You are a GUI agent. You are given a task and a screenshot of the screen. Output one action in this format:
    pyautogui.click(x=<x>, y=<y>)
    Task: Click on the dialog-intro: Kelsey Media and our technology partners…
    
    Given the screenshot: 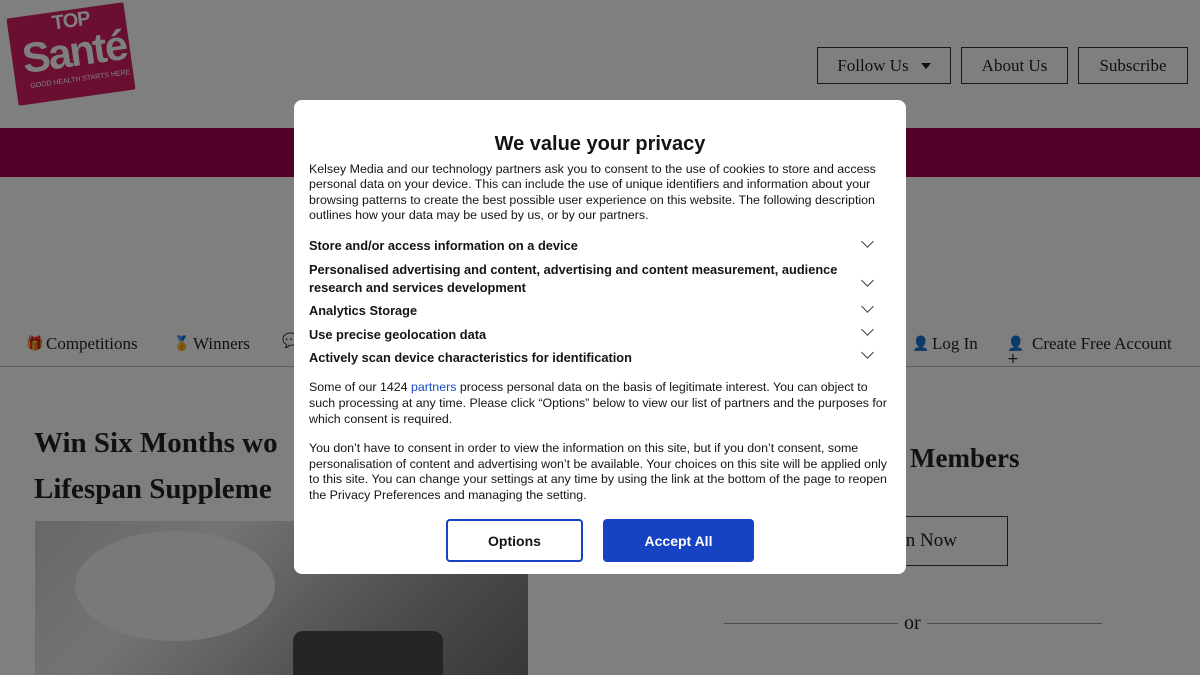 What is the action you would take?
    pyautogui.click(x=592, y=192)
    